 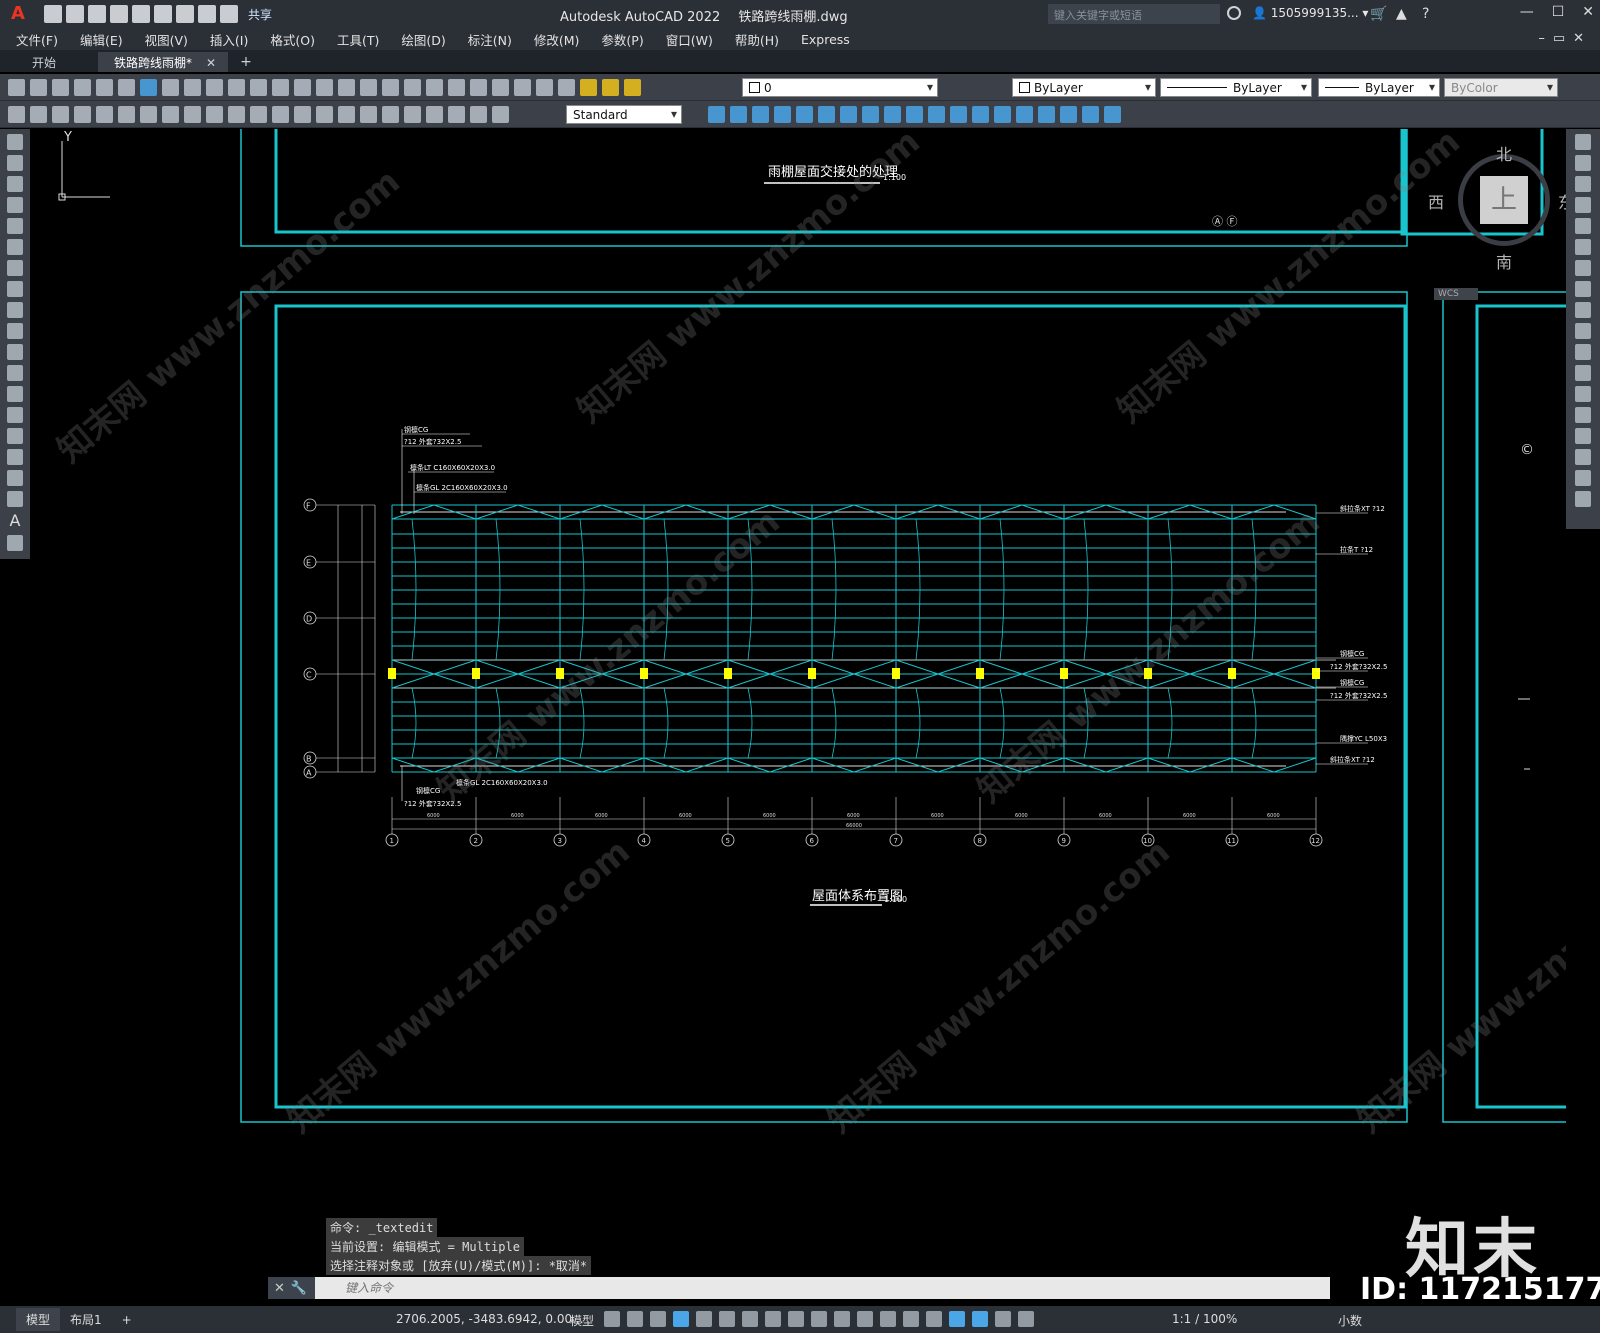 What do you see at coordinates (258, 87) in the screenshot?
I see `block-editor-icon` at bounding box center [258, 87].